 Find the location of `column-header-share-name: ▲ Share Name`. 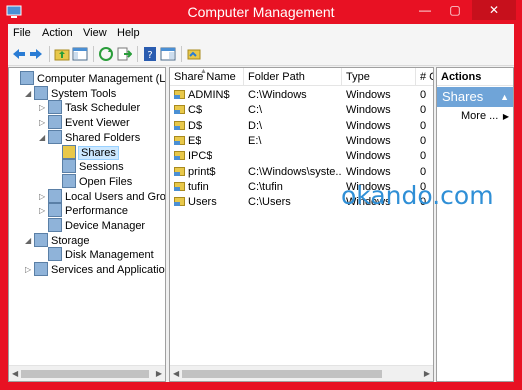

column-header-share-name: ▲ Share Name is located at coordinates (207, 77).